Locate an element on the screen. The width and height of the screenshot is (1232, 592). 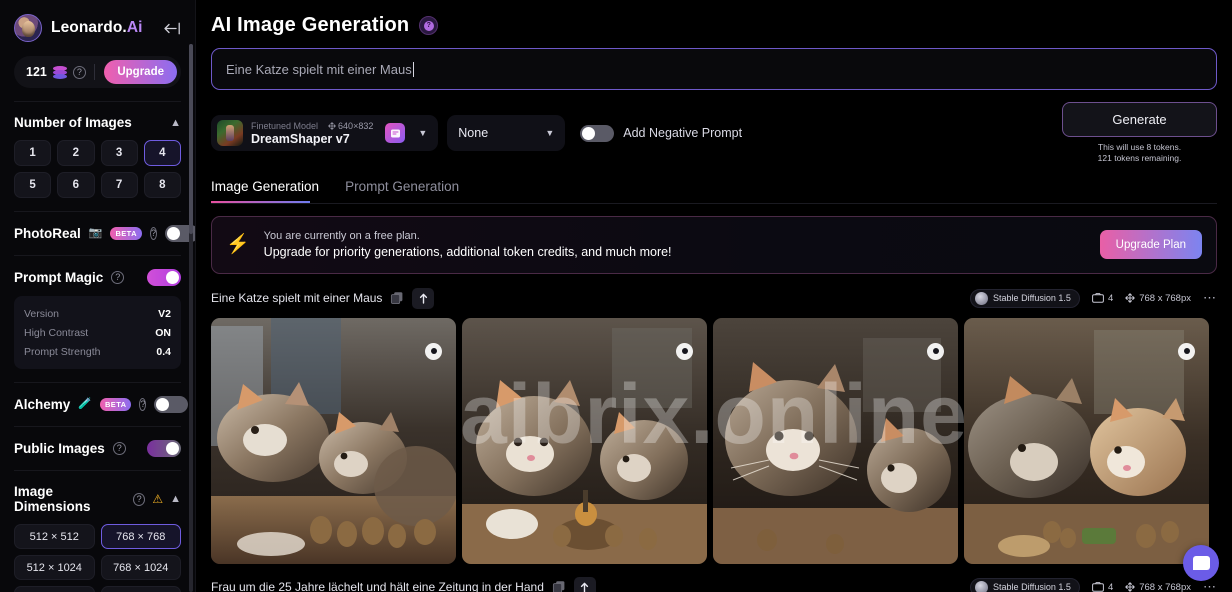
brand-name-accent: Ai is located at coordinates (134, 27).